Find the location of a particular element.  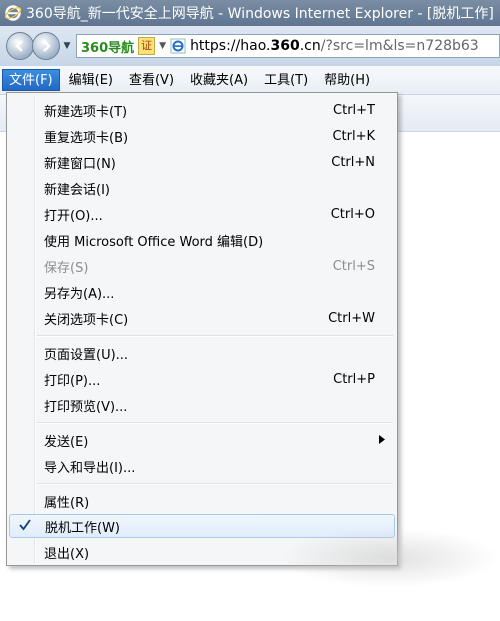

submenu-arrow-icon is located at coordinates (382, 439).